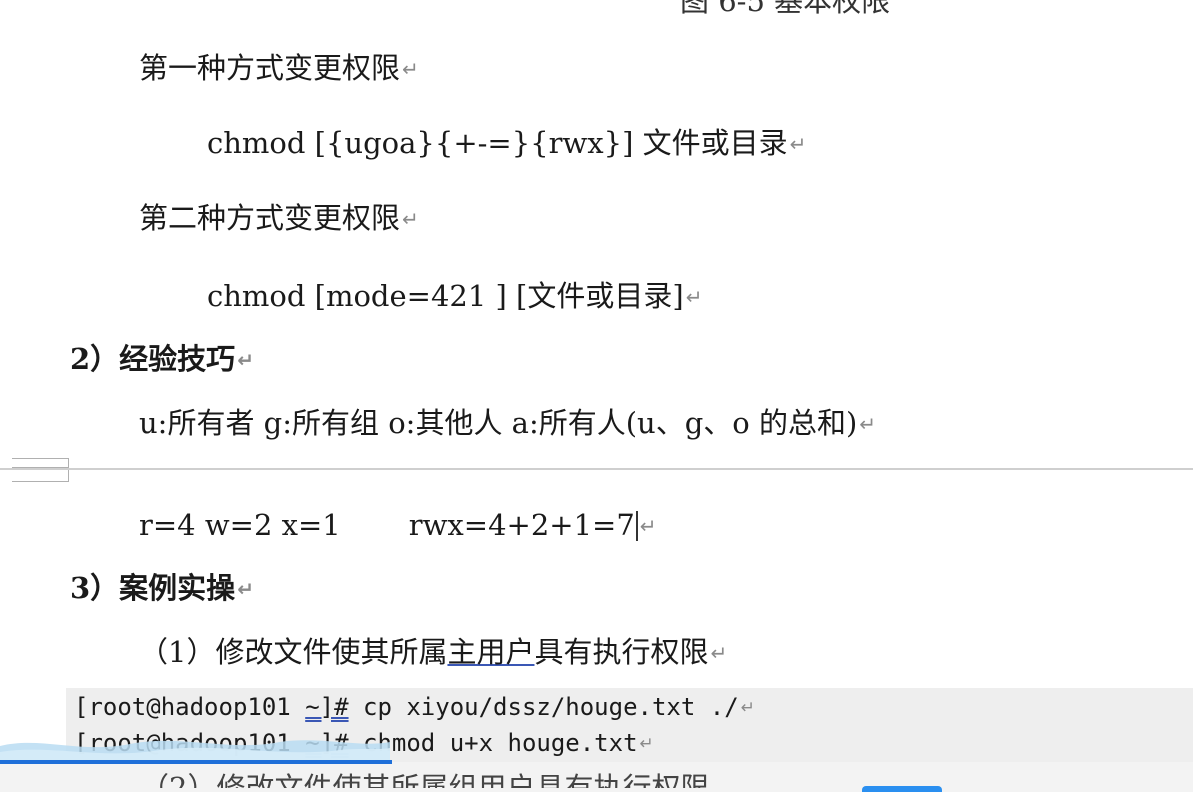 The image size is (1193, 806). What do you see at coordinates (493, 743) in the screenshot?
I see `code-command: chmod u+x houge.txt` at bounding box center [493, 743].